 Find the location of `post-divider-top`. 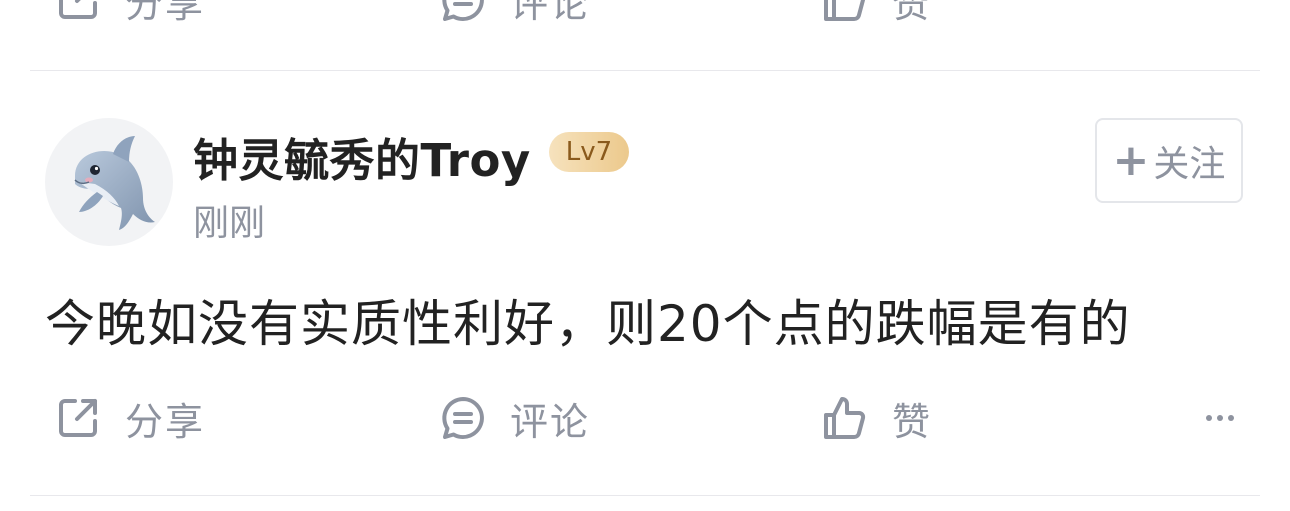

post-divider-top is located at coordinates (645, 70).